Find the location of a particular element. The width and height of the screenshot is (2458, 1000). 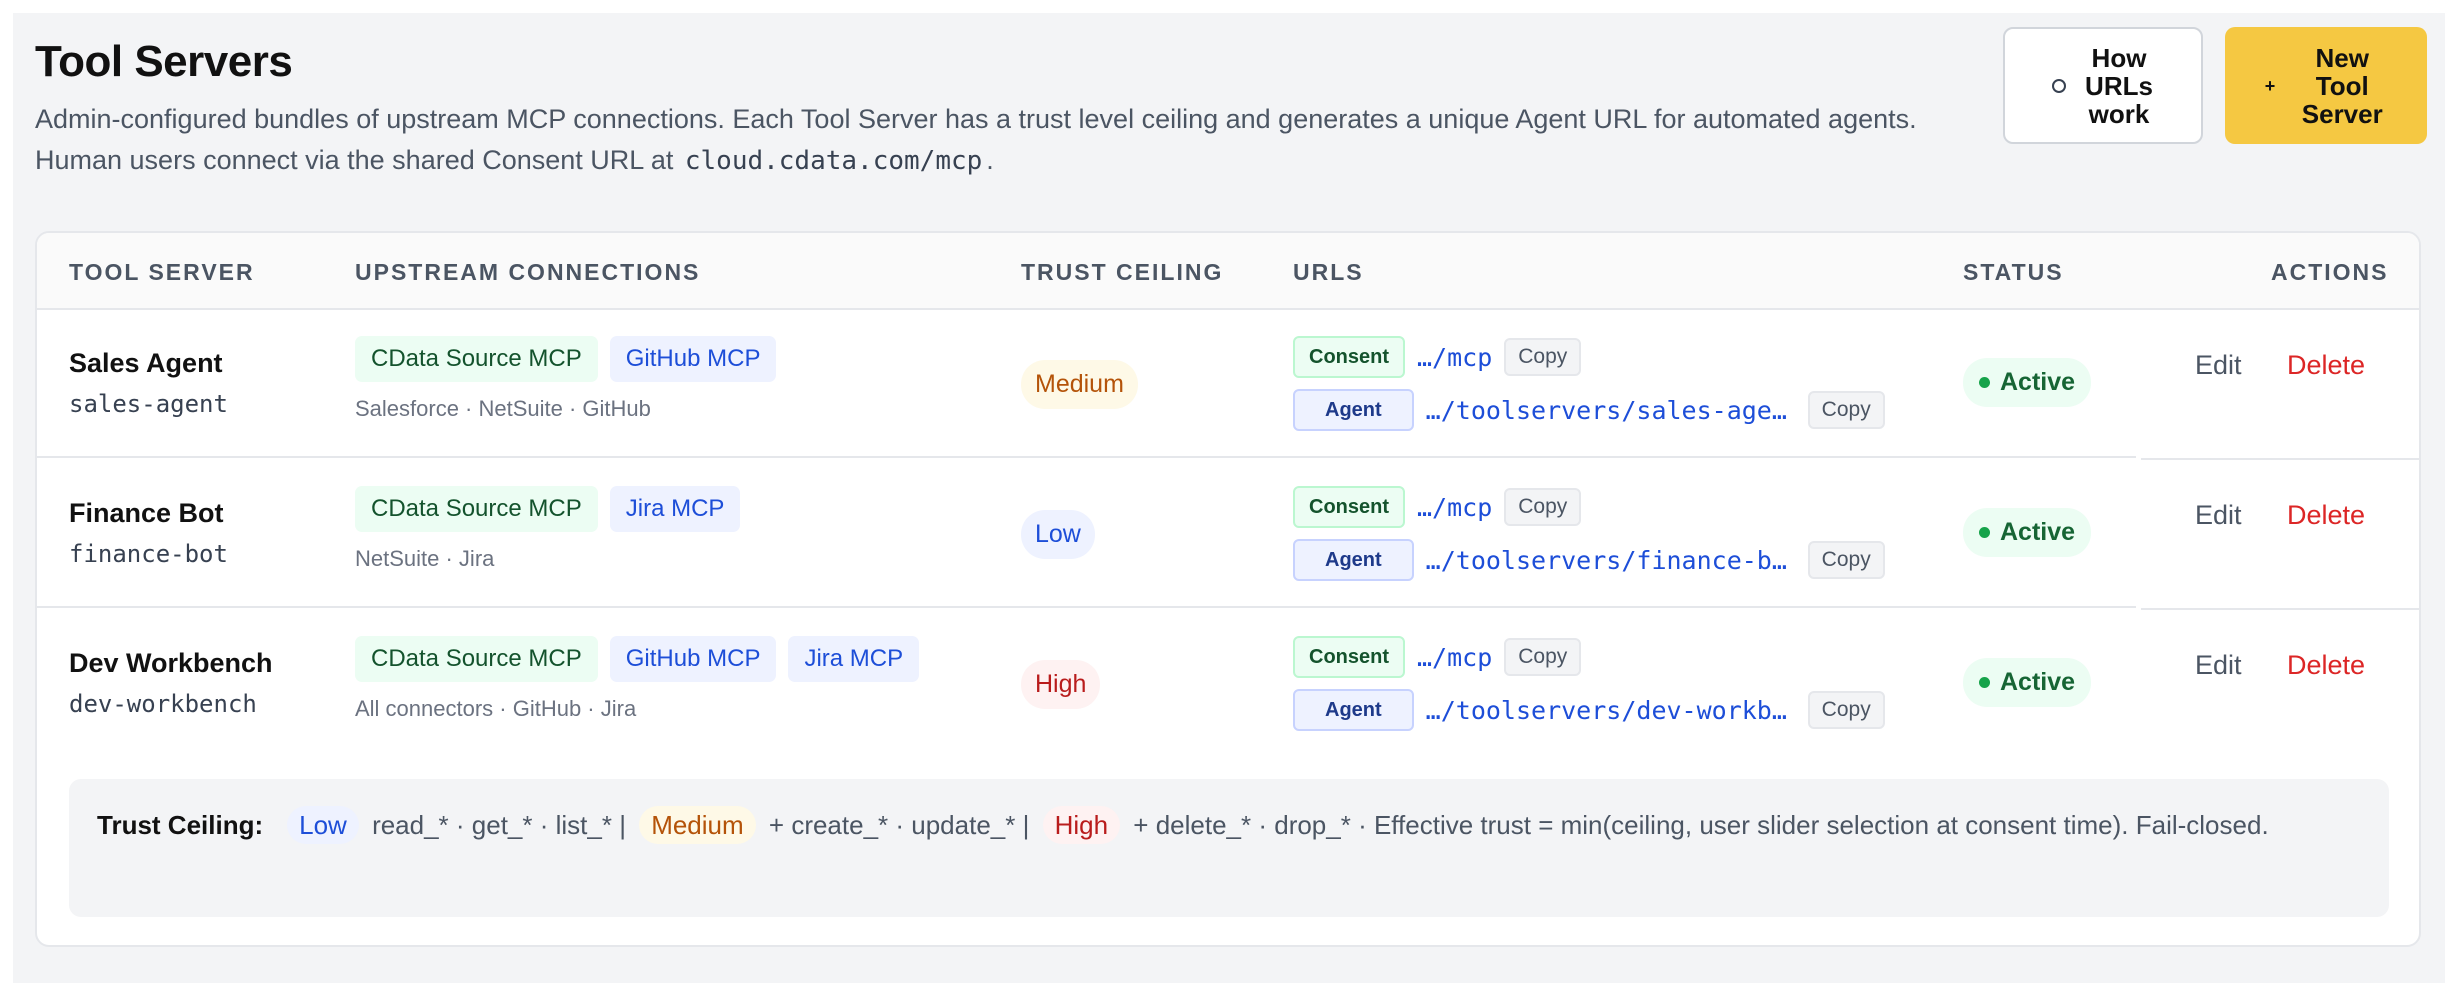

column-header-actions: ACTIONS is located at coordinates (2330, 272).